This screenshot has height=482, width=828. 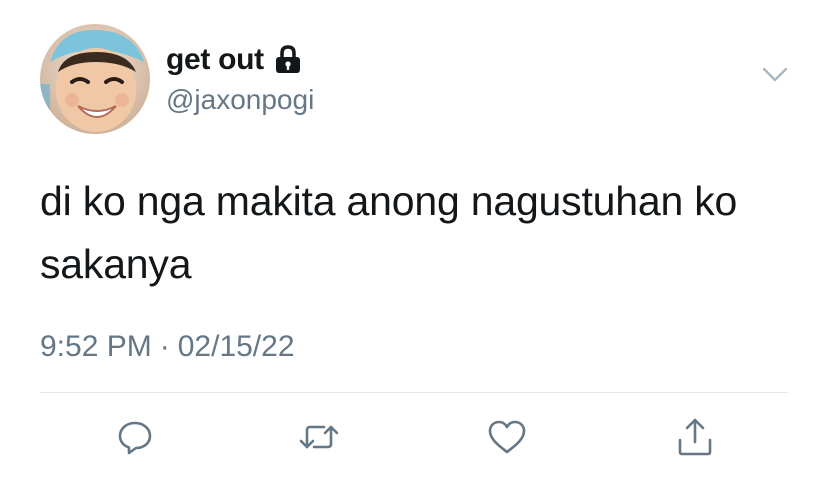 I want to click on reply-button, so click(x=135, y=437).